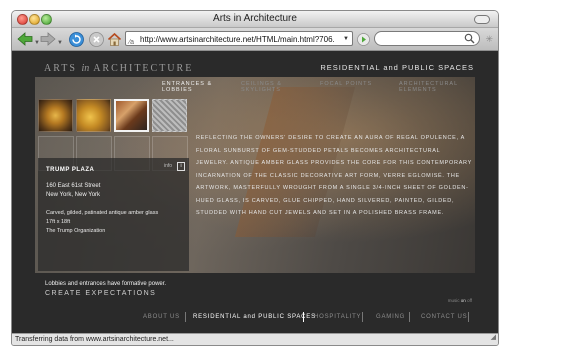 This screenshot has width=580, height=356. Describe the element at coordinates (181, 166) in the screenshot. I see `info-icon: i` at that location.